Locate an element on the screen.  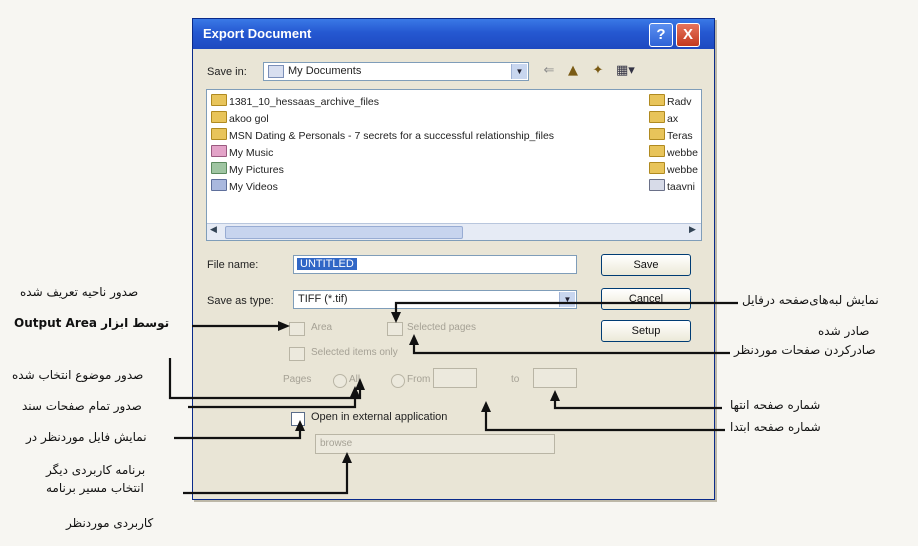
annotation-export-area: صدور ناحیه تعریف شده is located at coordinates (79, 292).